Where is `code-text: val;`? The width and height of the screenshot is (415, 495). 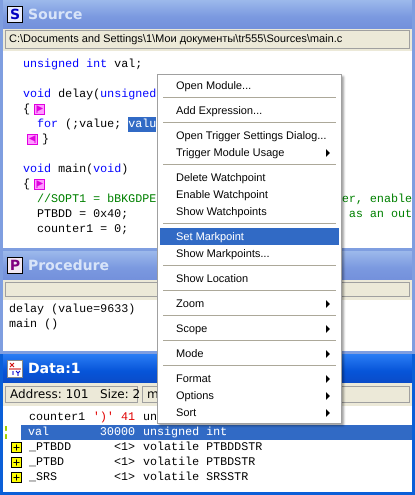
code-text: val; is located at coordinates (127, 64).